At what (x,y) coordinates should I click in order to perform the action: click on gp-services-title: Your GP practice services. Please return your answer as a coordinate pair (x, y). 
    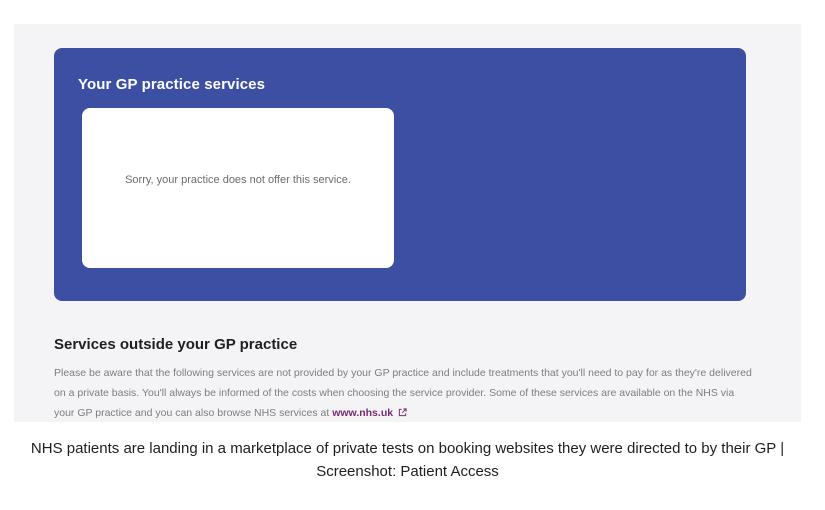
    Looking at the image, I should click on (172, 84).